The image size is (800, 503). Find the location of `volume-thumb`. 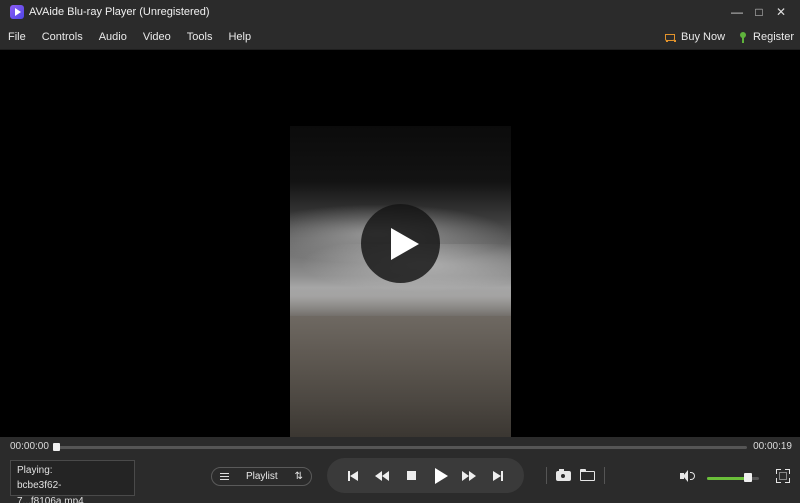

volume-thumb is located at coordinates (748, 477).